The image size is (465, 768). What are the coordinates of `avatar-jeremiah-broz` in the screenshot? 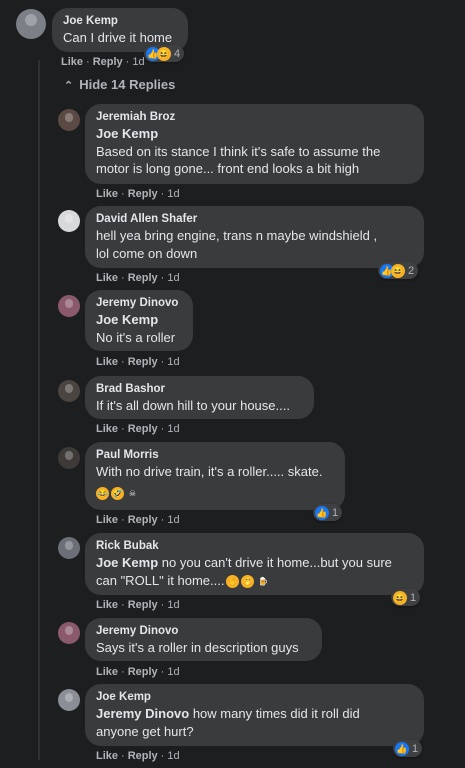 It's located at (69, 120).